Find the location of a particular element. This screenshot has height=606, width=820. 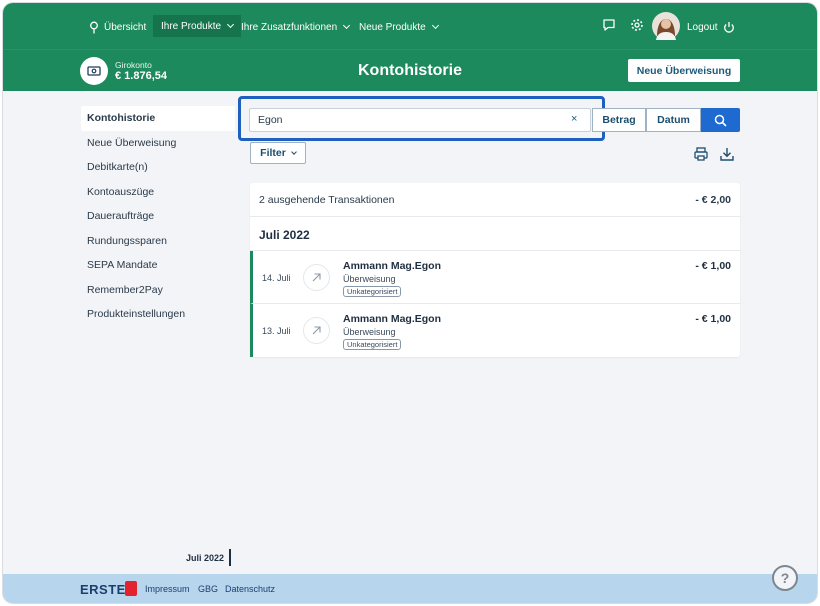

nav-products-label: Ihre Produkte is located at coordinates (191, 26).